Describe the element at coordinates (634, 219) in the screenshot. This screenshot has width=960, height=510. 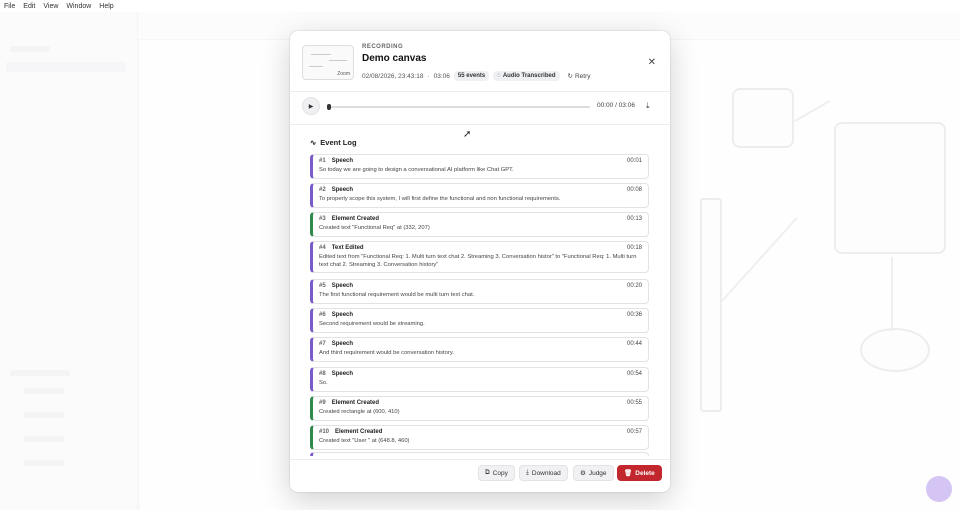
I see `event-timestamp: 00:13` at that location.